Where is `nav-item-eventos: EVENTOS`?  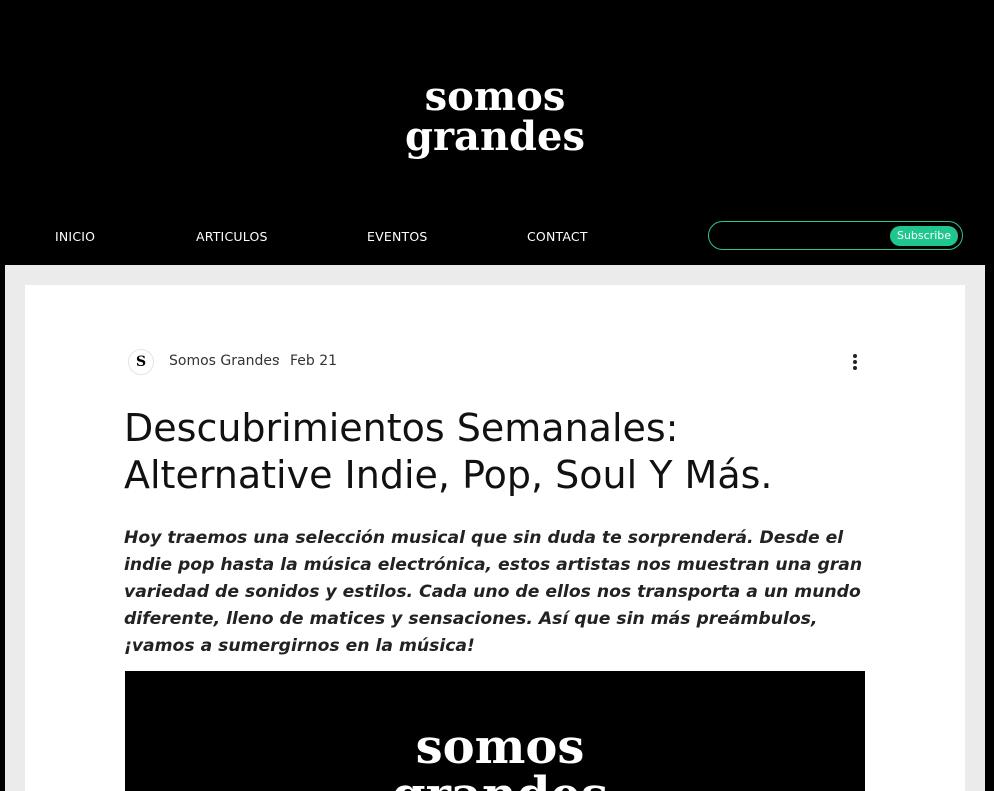 nav-item-eventos: EVENTOS is located at coordinates (397, 236).